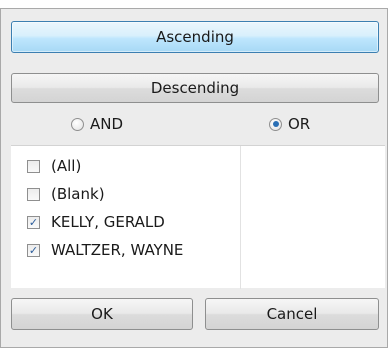 Image resolution: width=388 pixels, height=348 pixels. Describe the element at coordinates (292, 314) in the screenshot. I see `cancel-button: Cancel` at that location.